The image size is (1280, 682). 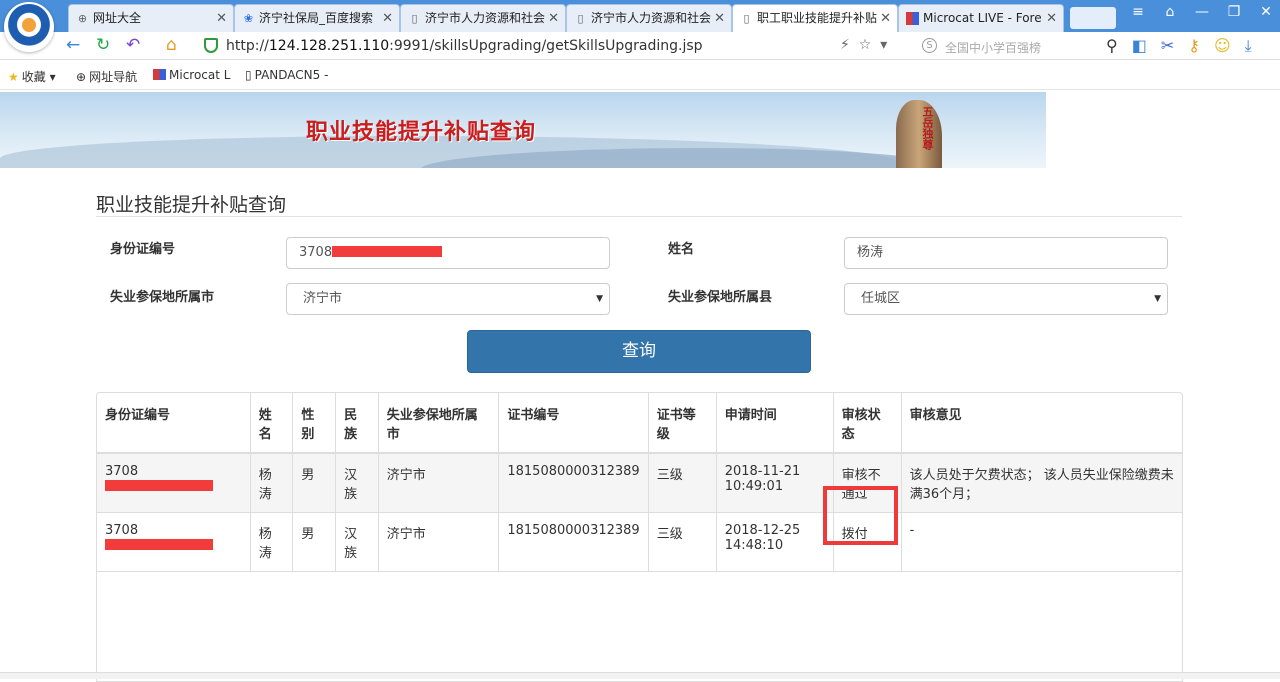 I want to click on col-header-city: 失业参保地所属市, so click(x=439, y=423).